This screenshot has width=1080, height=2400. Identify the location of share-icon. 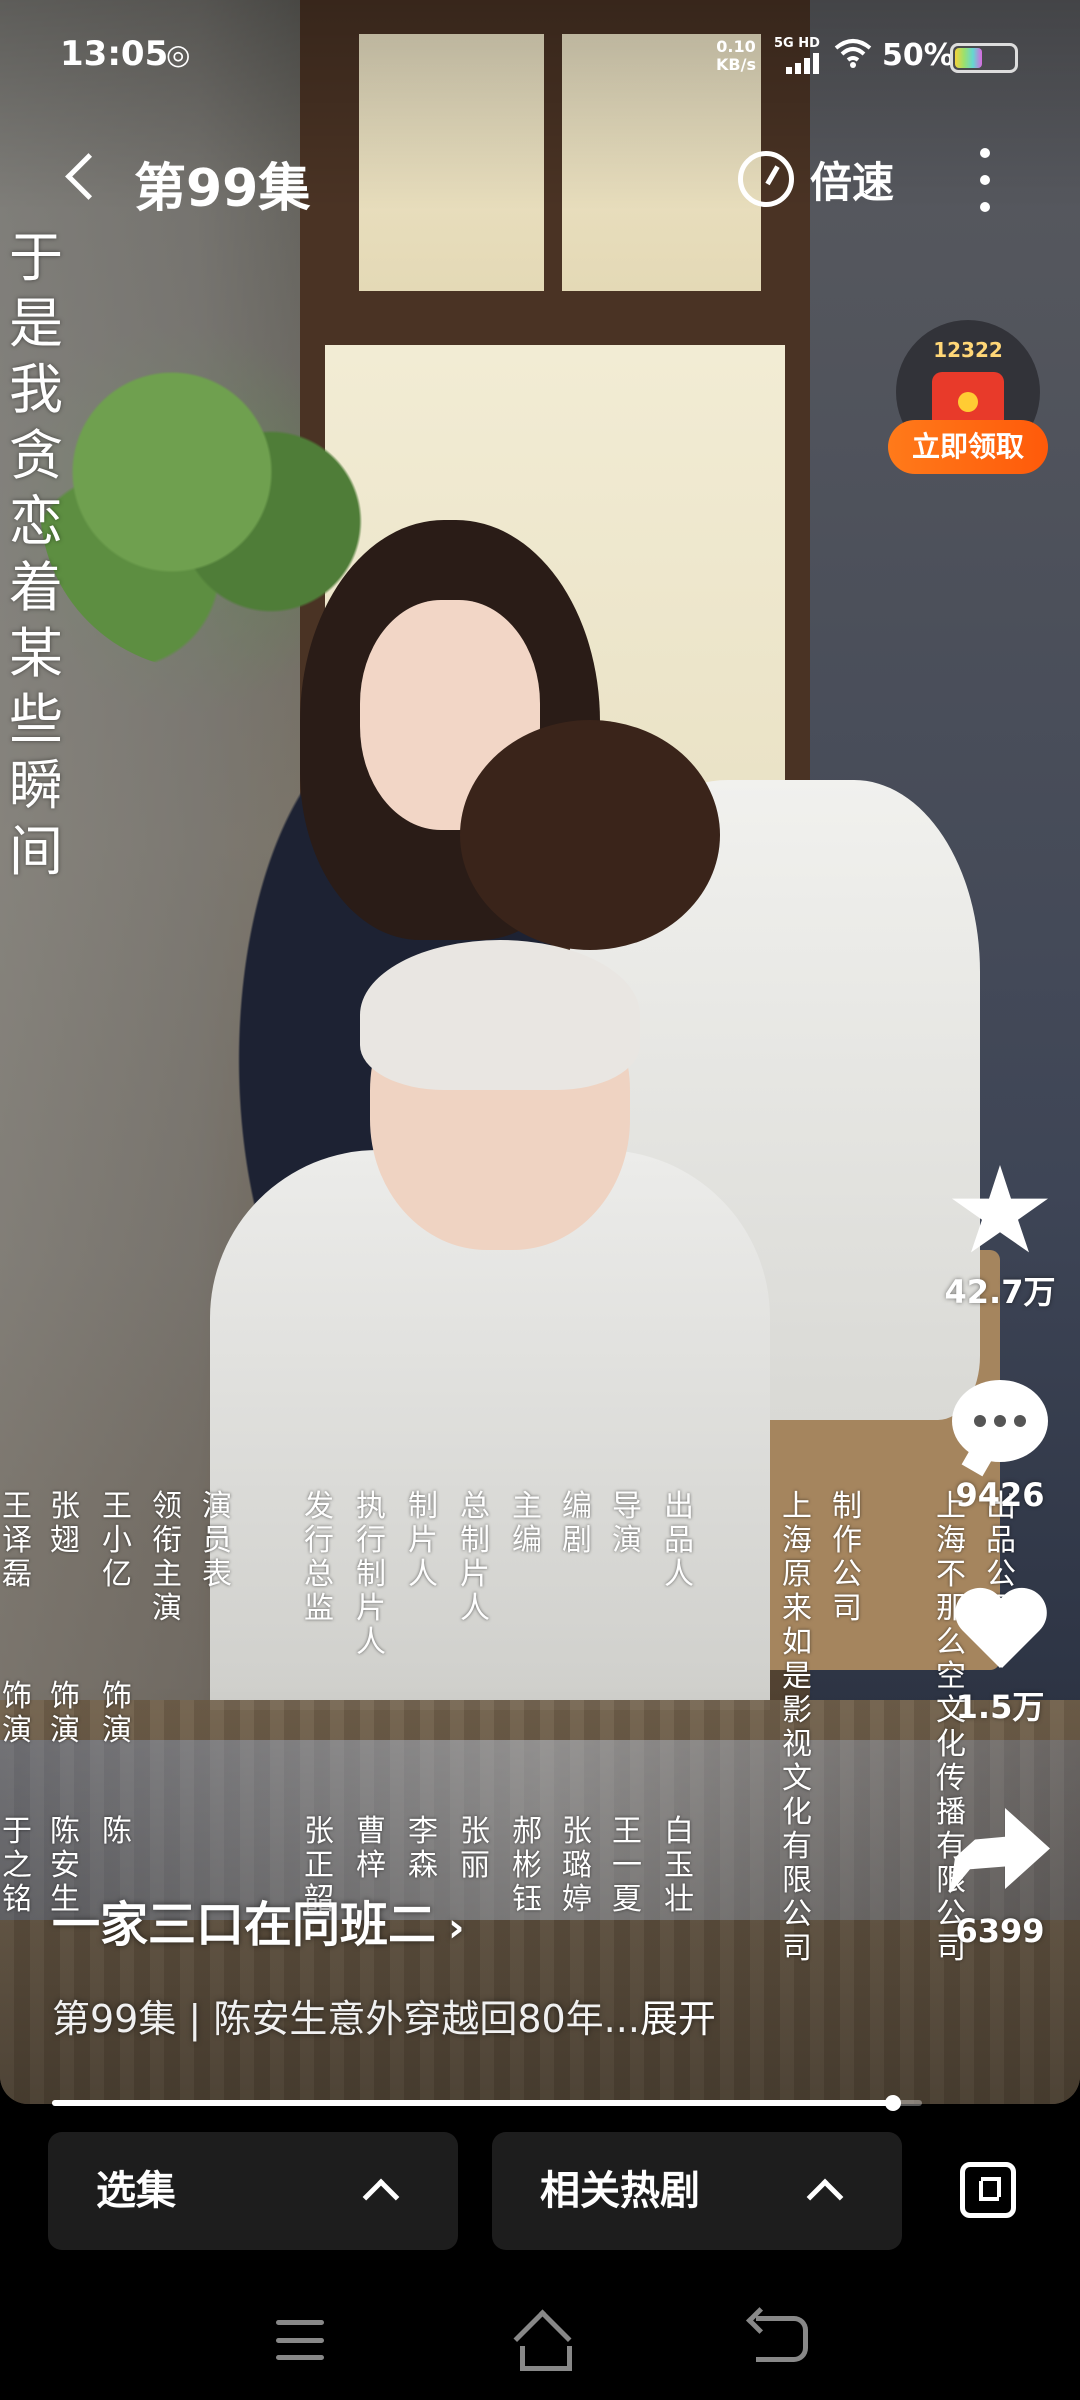
(1000, 1851).